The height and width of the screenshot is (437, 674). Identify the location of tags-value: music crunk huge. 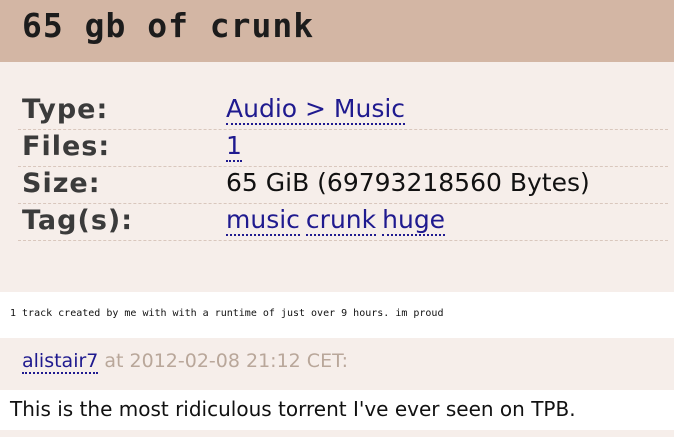
(336, 220).